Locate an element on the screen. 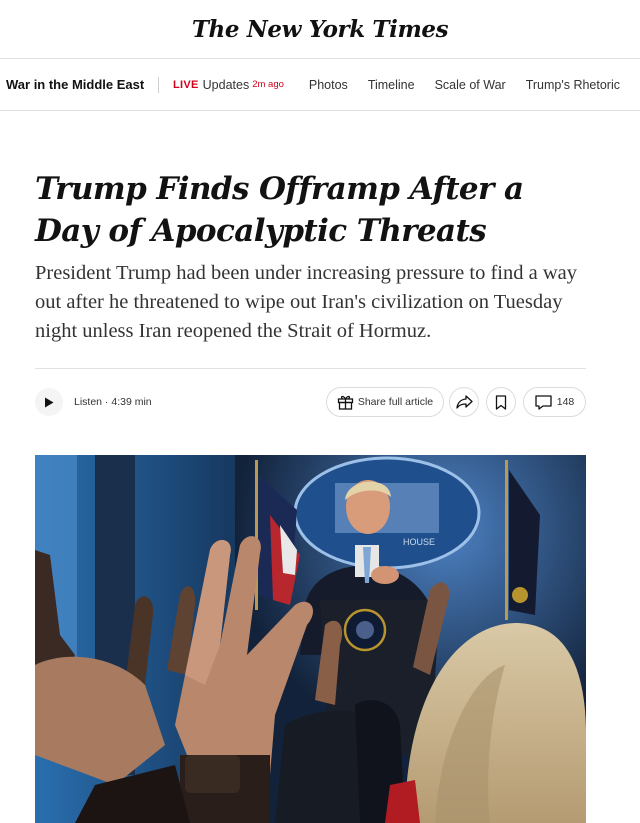 The width and height of the screenshot is (640, 823). bookmark-icon is located at coordinates (501, 402).